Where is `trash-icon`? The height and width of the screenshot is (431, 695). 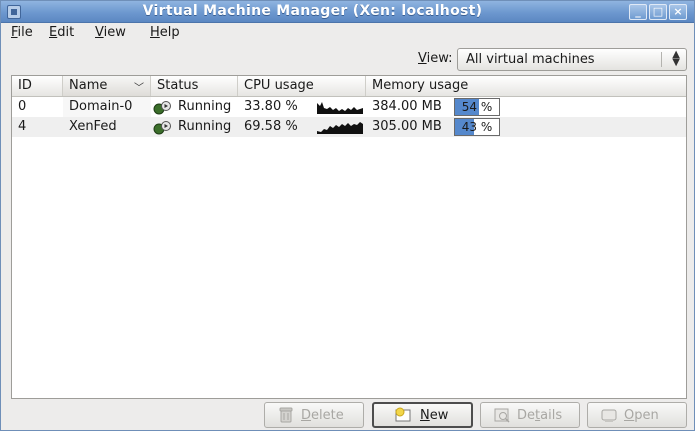
trash-icon is located at coordinates (286, 415).